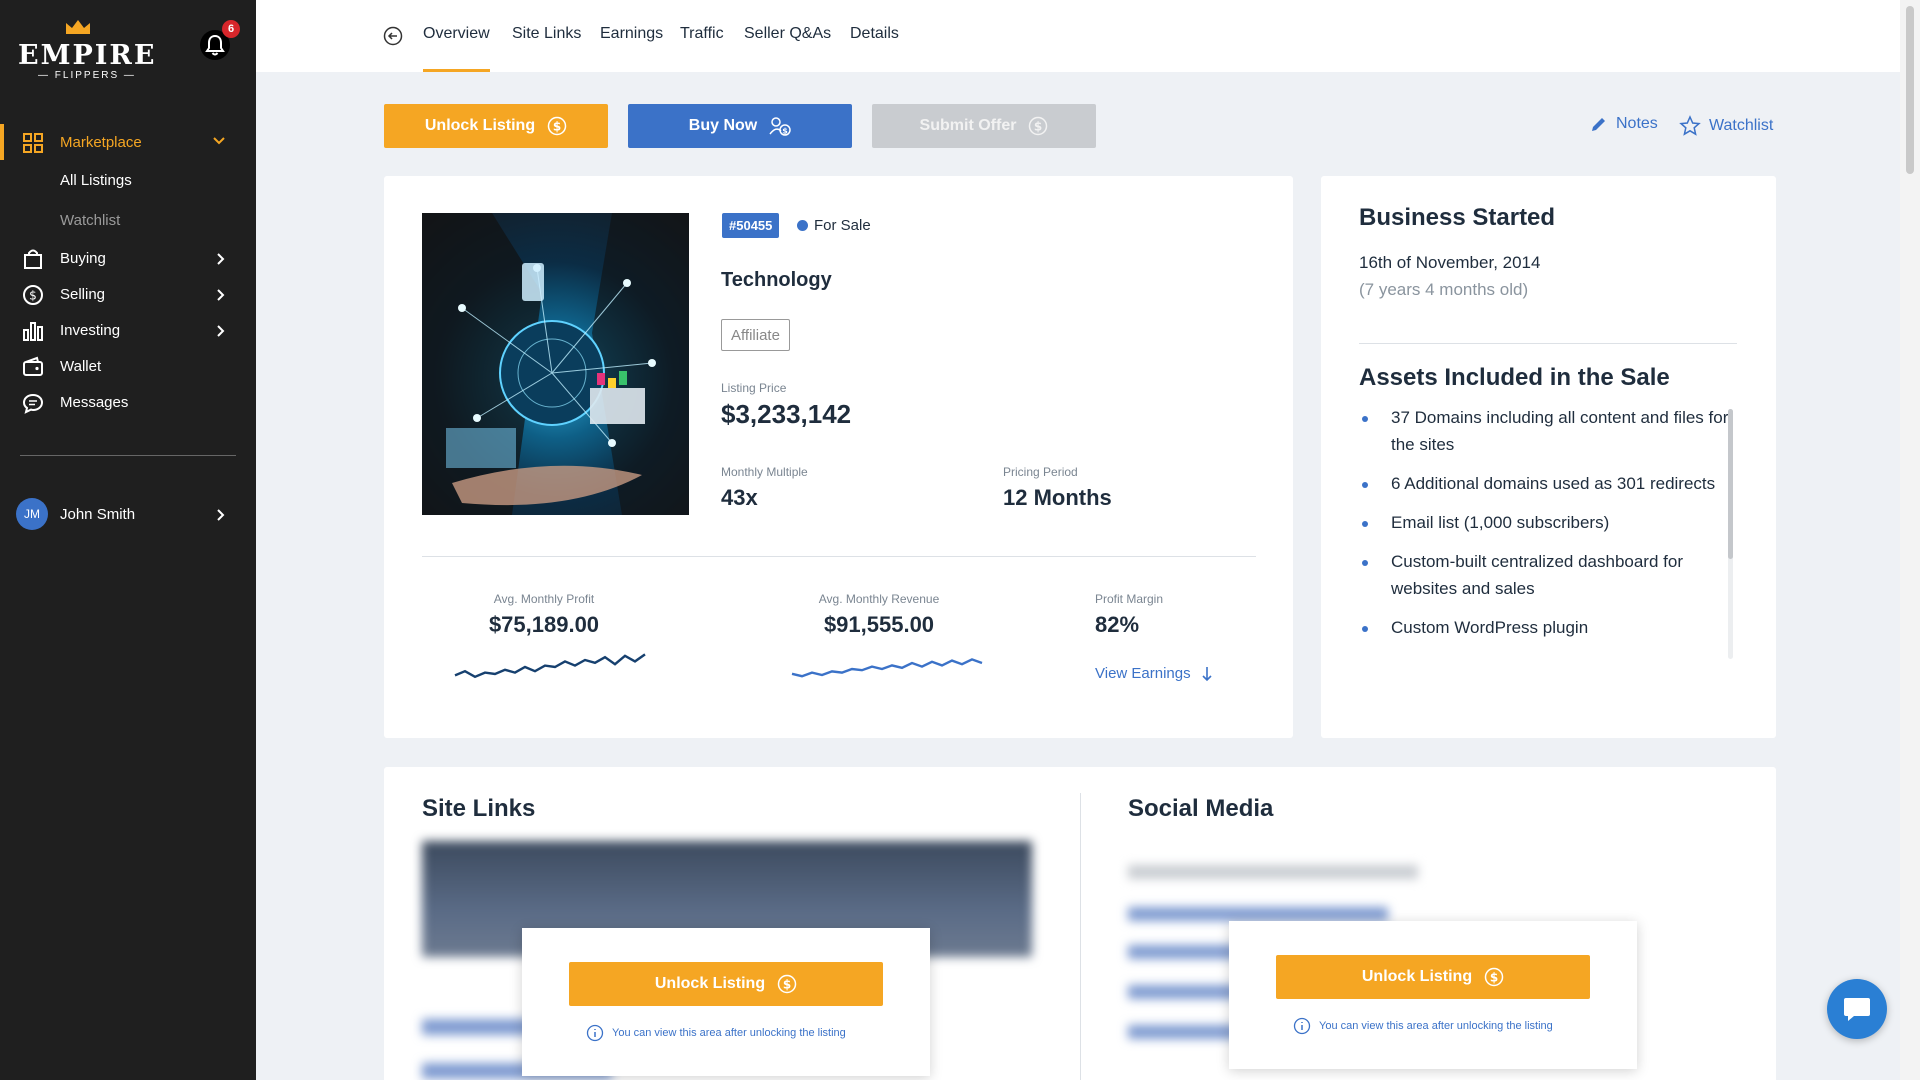  I want to click on business-started-date: 16th of November, 2014, so click(1450, 262).